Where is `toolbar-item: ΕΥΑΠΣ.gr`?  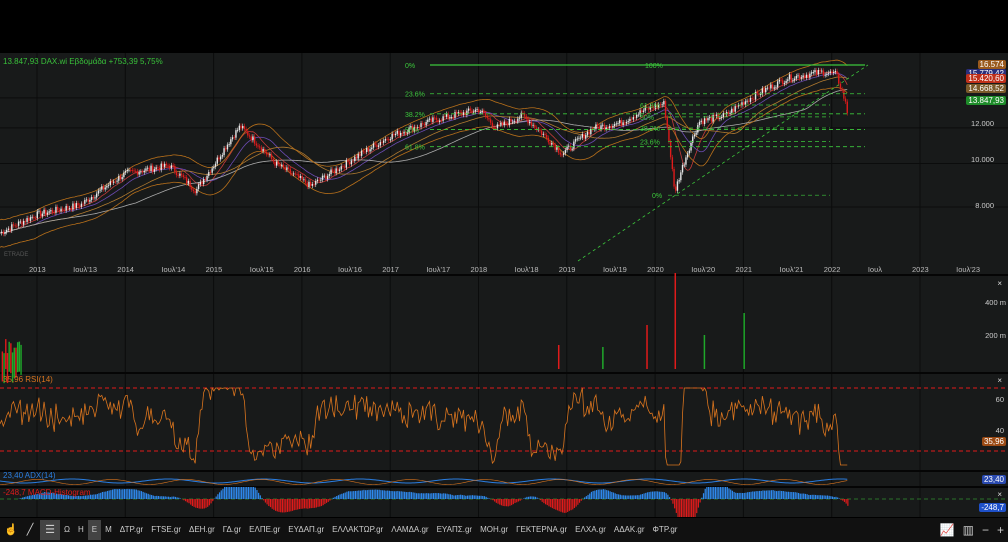
toolbar-item: ΕΥΑΠΣ.gr is located at coordinates (454, 530).